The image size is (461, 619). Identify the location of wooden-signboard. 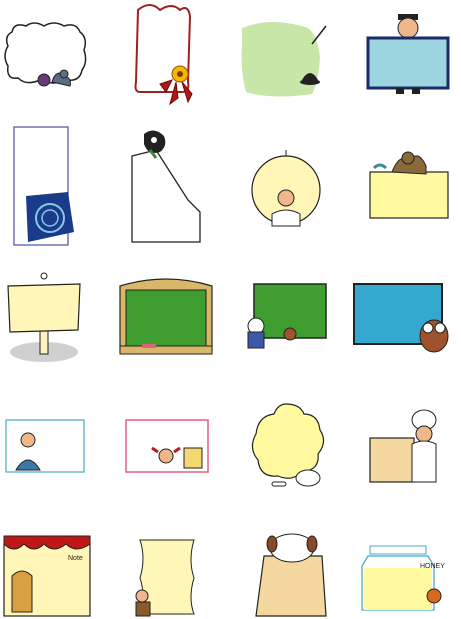
(44, 318).